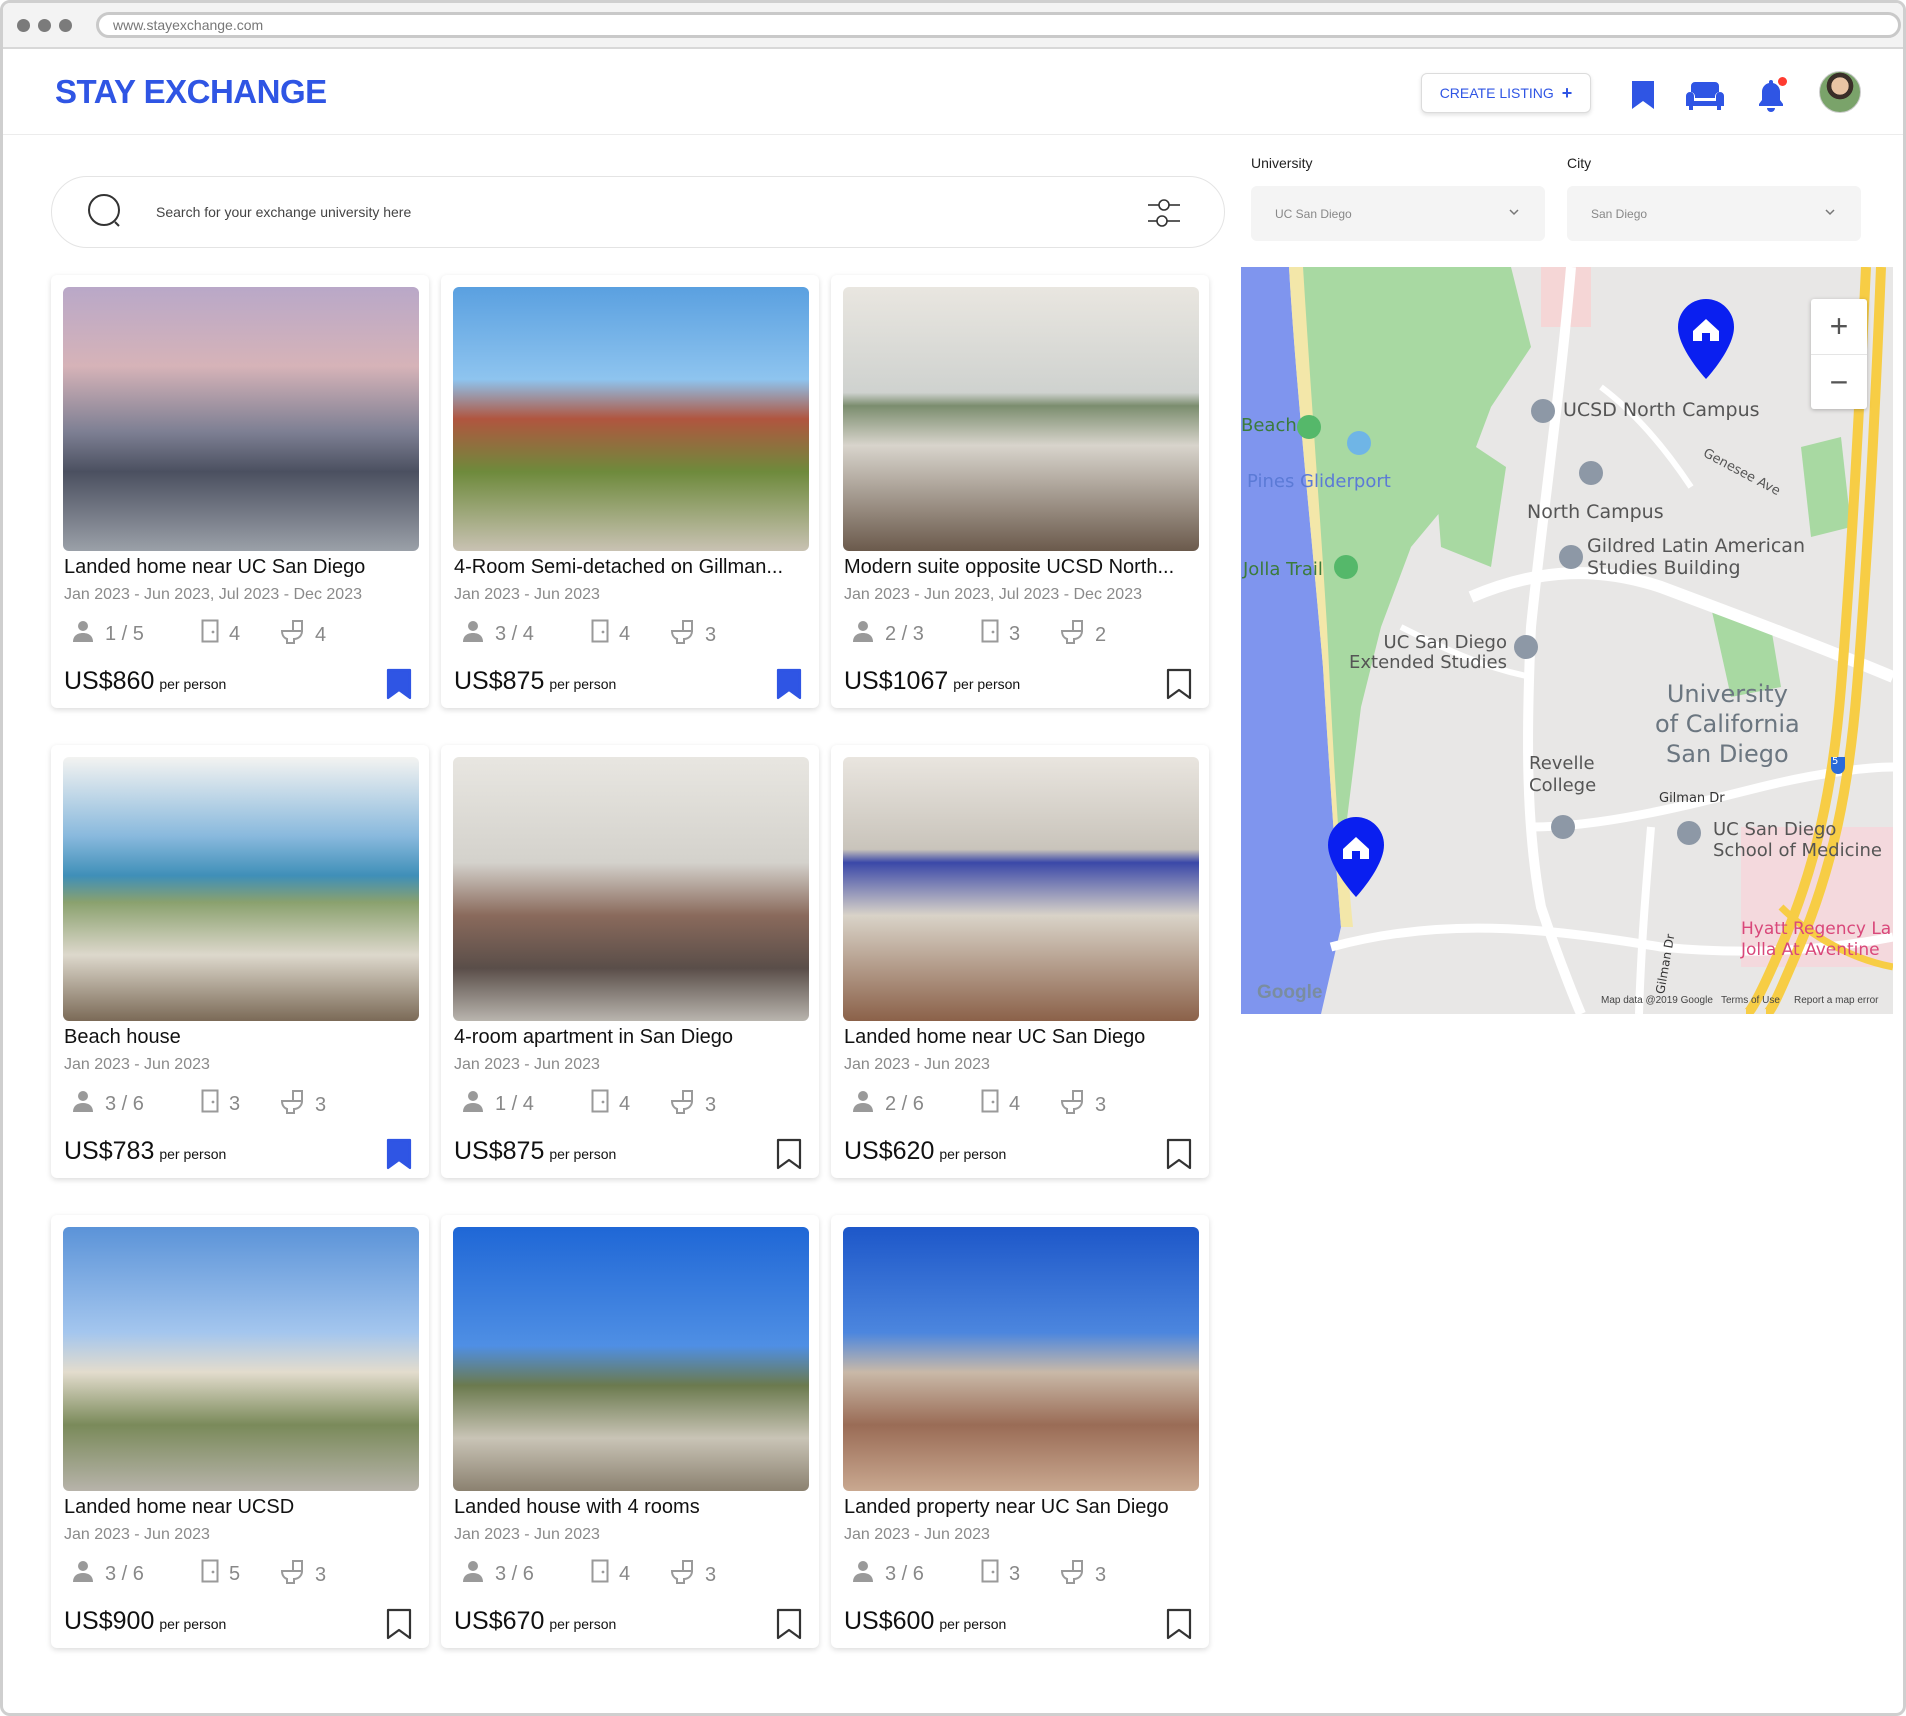  I want to click on search-bar, so click(638, 212).